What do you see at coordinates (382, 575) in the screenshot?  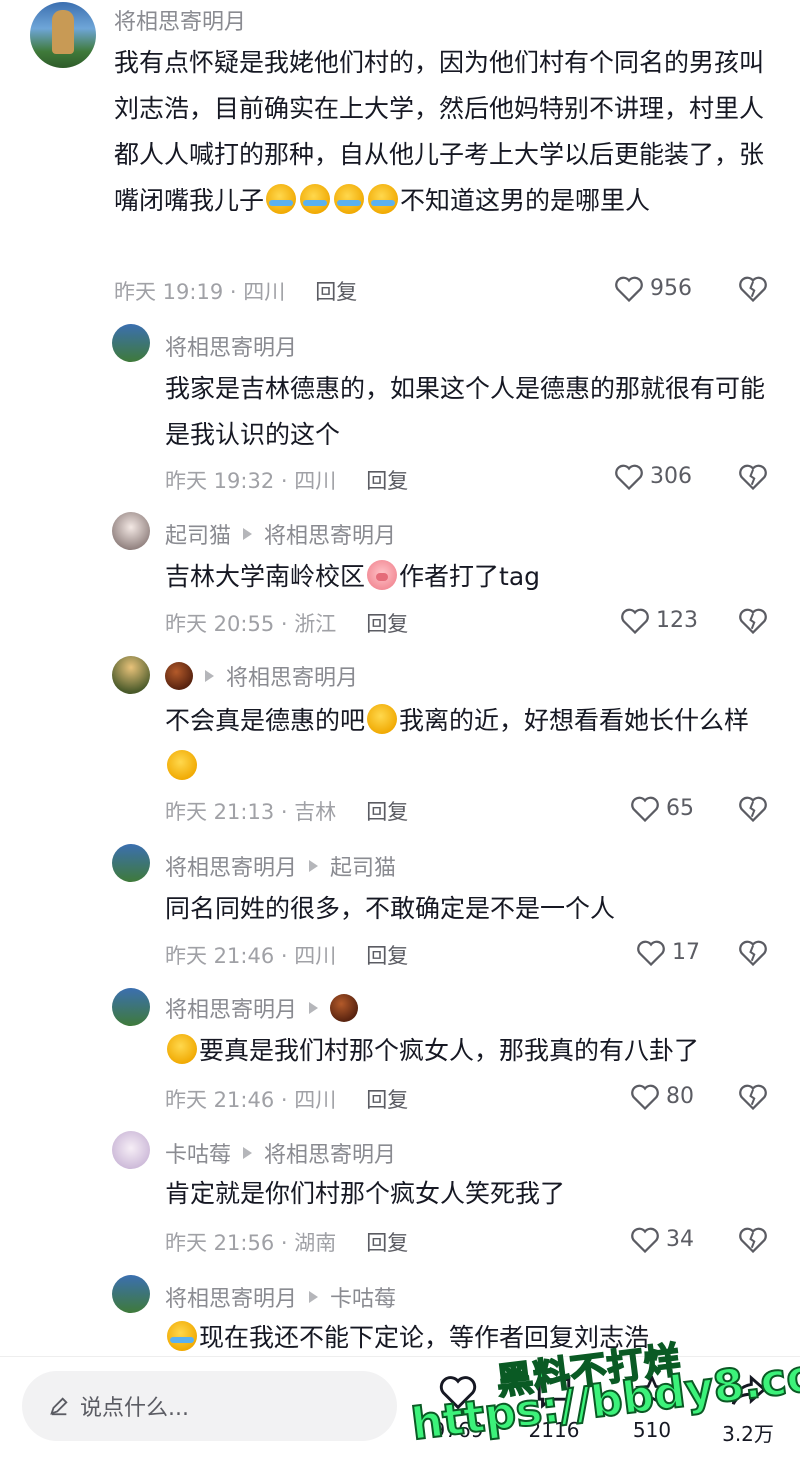 I see `pig-emoji-icon` at bounding box center [382, 575].